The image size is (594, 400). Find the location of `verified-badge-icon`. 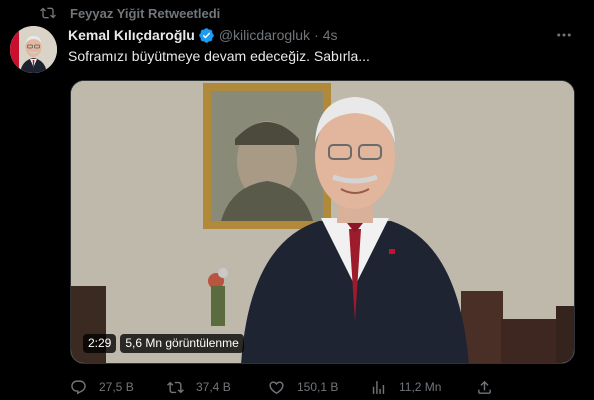

verified-badge-icon is located at coordinates (206, 35).